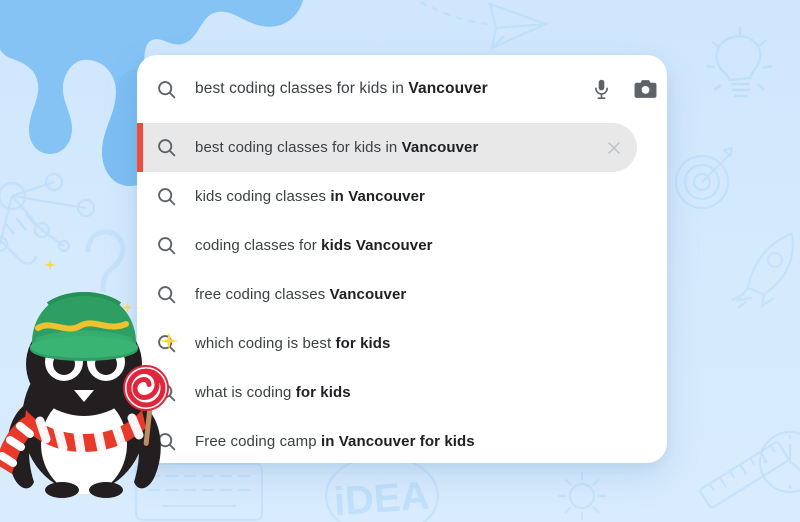  I want to click on gear-icon, so click(583, 492).